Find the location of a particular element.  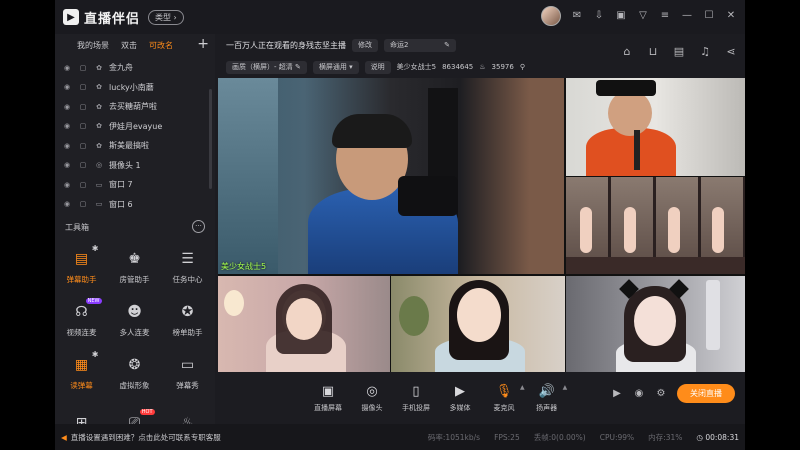

camera-label: 美少女战士5 is located at coordinates (244, 266).